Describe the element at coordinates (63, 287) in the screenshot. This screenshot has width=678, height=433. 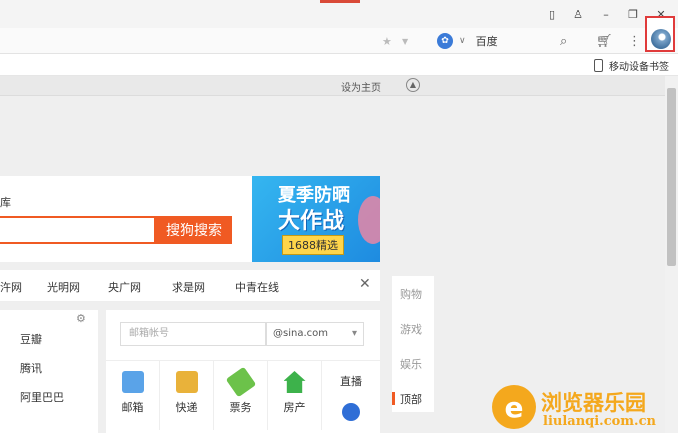
I see `news-link: 光明网` at that location.